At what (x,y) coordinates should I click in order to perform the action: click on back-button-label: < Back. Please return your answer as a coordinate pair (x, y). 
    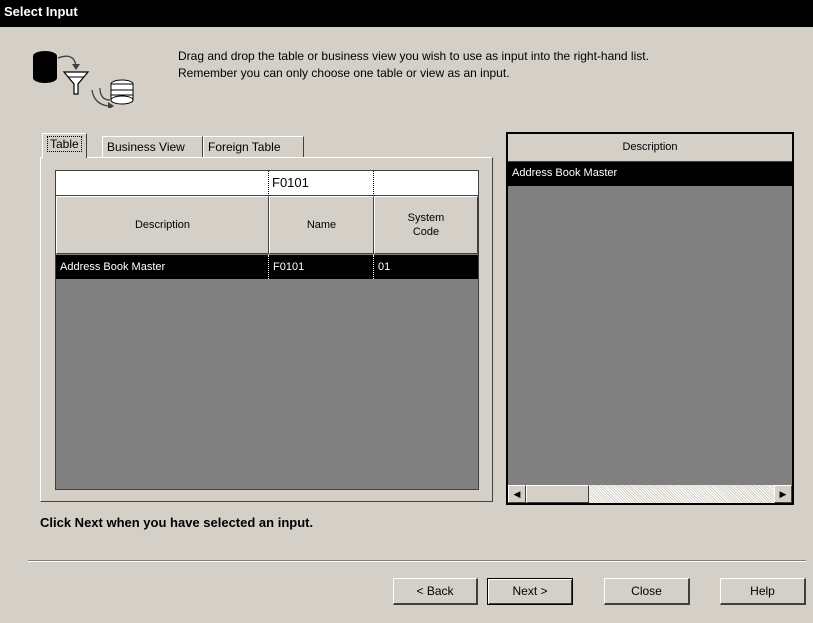
    Looking at the image, I should click on (435, 591).